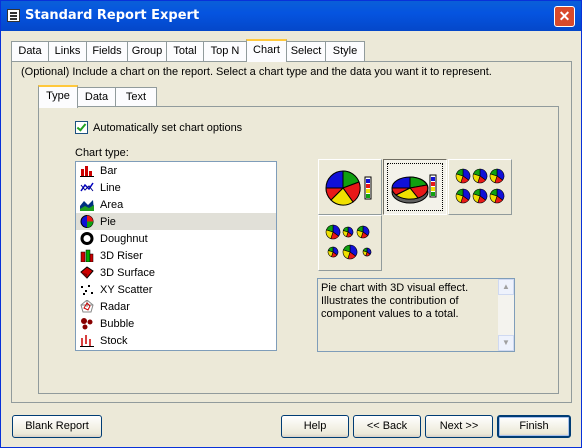 The width and height of the screenshot is (582, 448). I want to click on inner-tab-type: Type, so click(58, 96).